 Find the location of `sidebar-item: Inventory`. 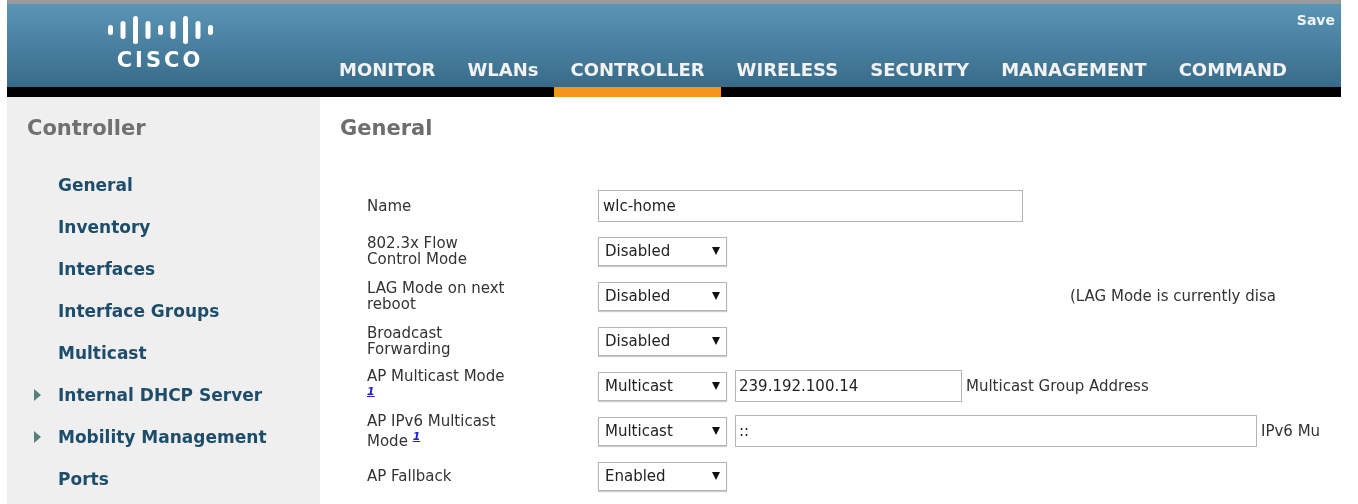

sidebar-item: Inventory is located at coordinates (104, 227).